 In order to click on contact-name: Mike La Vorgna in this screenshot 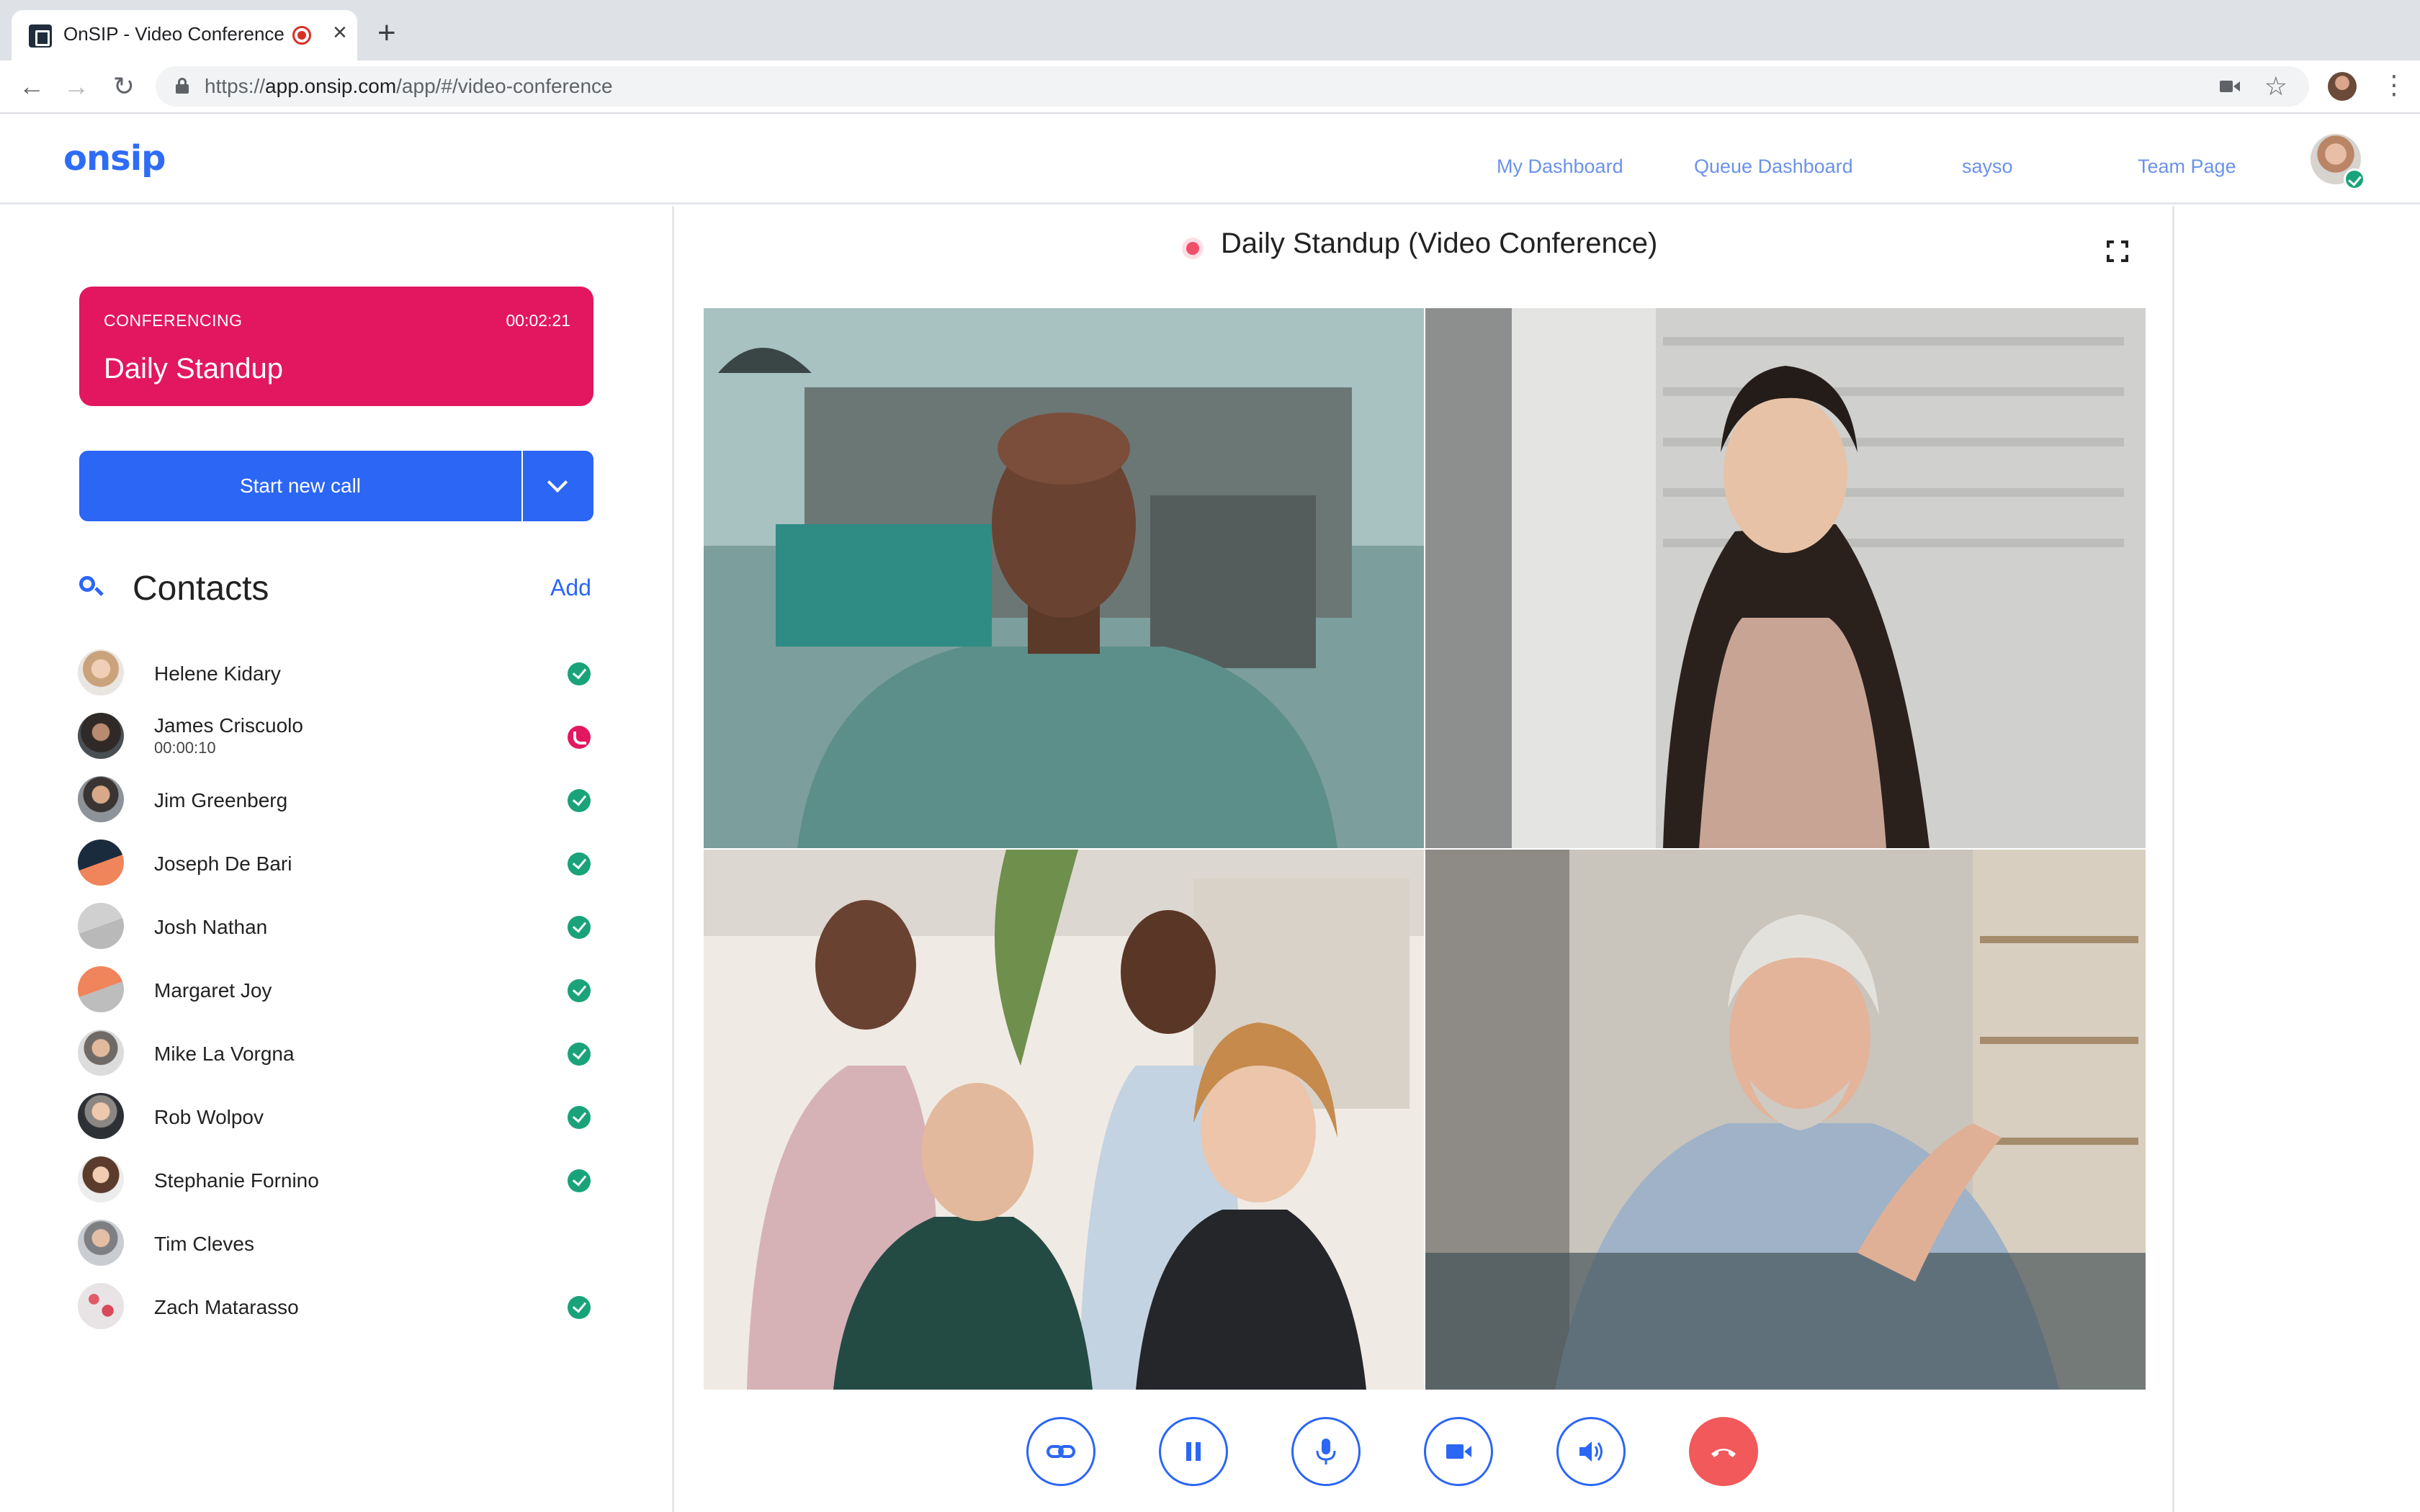, I will do `click(224, 1054)`.